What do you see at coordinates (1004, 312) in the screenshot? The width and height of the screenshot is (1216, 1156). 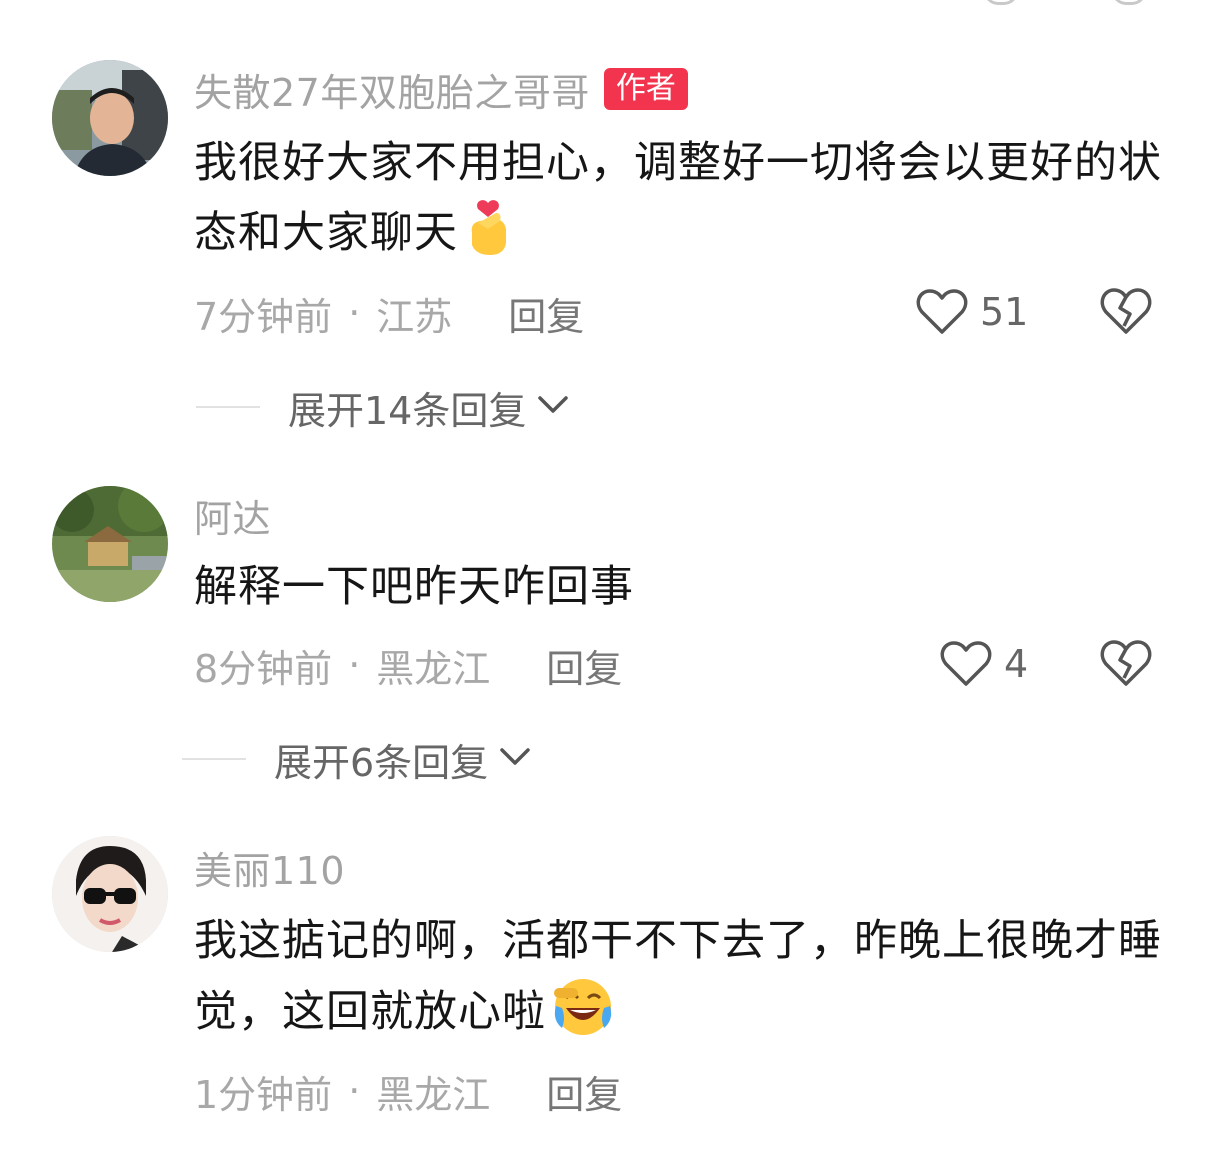 I see `like-count: 51` at bounding box center [1004, 312].